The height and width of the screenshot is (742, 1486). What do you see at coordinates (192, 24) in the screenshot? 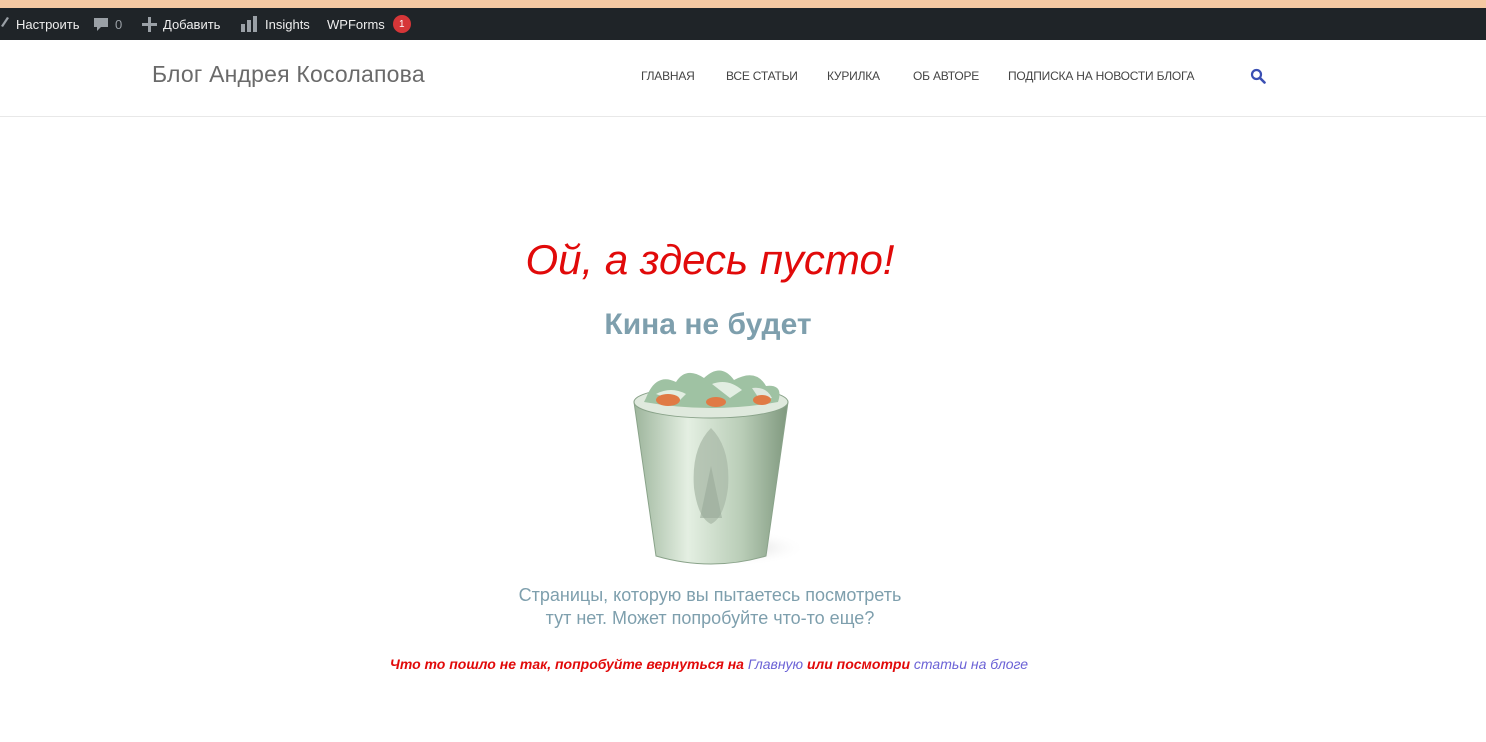
I see `admin-add-label: Добавить` at bounding box center [192, 24].